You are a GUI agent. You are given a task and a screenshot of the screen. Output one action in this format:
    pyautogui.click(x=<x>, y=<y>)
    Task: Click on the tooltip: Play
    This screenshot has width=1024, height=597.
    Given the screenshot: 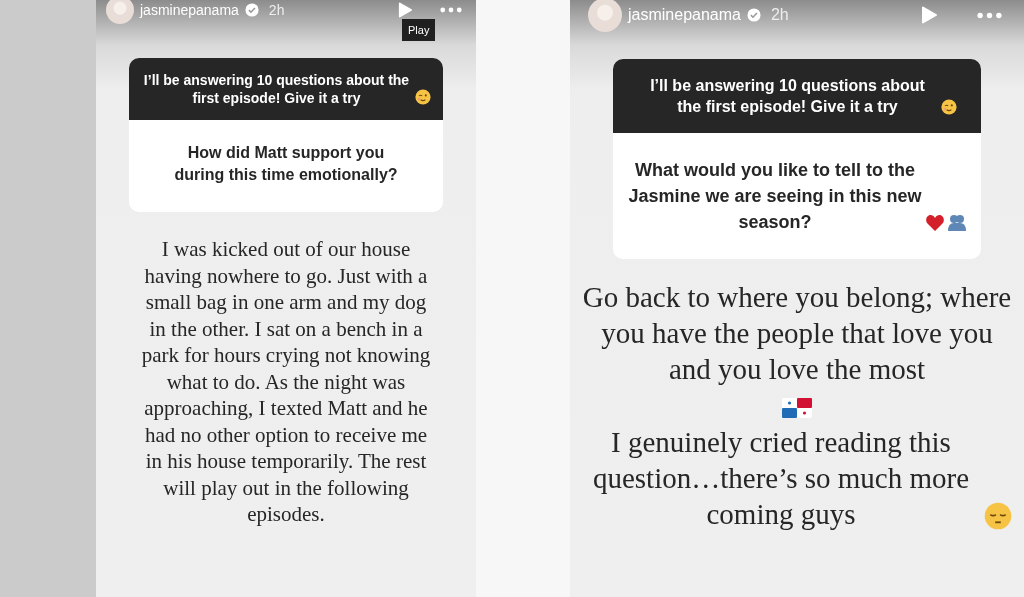 What is the action you would take?
    pyautogui.click(x=419, y=30)
    